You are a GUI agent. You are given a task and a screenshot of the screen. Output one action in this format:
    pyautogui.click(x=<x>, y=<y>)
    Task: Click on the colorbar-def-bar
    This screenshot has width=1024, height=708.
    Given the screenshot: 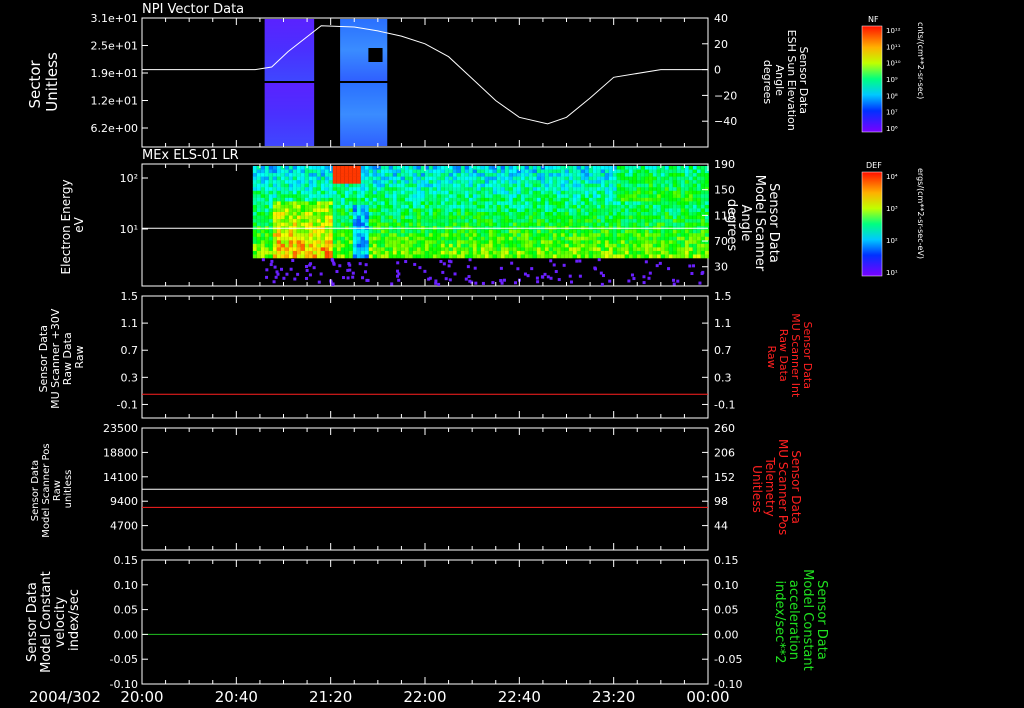 What is the action you would take?
    pyautogui.click(x=872, y=224)
    